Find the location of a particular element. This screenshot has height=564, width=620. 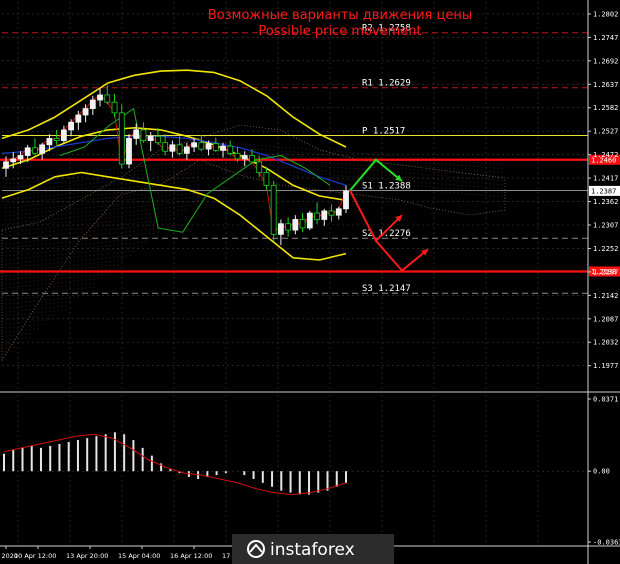

macd-tick-label: 0.00 is located at coordinates (601, 472).